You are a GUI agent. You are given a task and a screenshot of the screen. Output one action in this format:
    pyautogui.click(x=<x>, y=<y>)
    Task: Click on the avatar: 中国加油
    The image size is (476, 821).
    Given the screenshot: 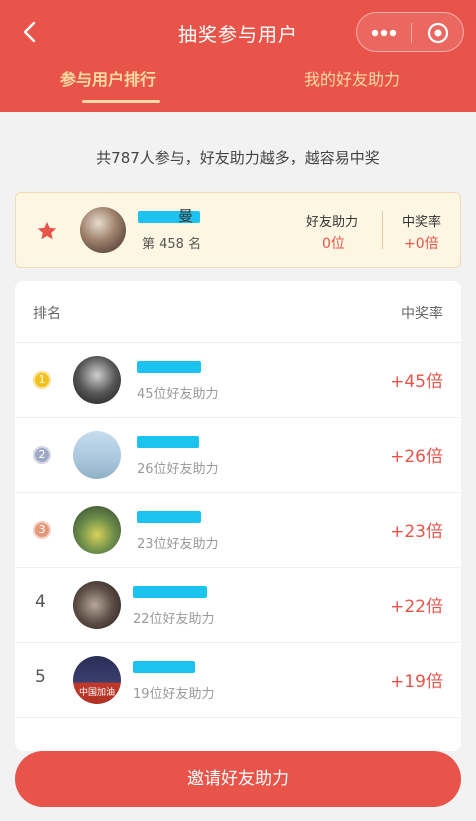 What is the action you would take?
    pyautogui.click(x=97, y=680)
    